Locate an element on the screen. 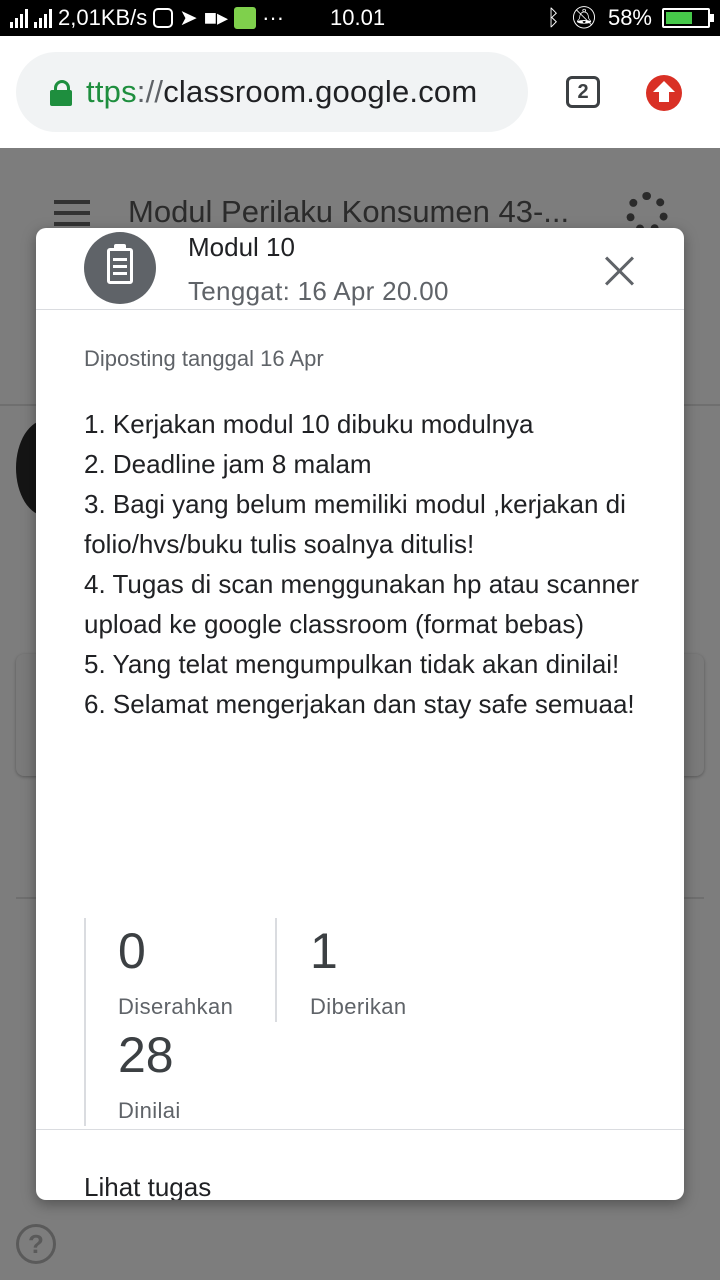  instagram-icon is located at coordinates (163, 18).